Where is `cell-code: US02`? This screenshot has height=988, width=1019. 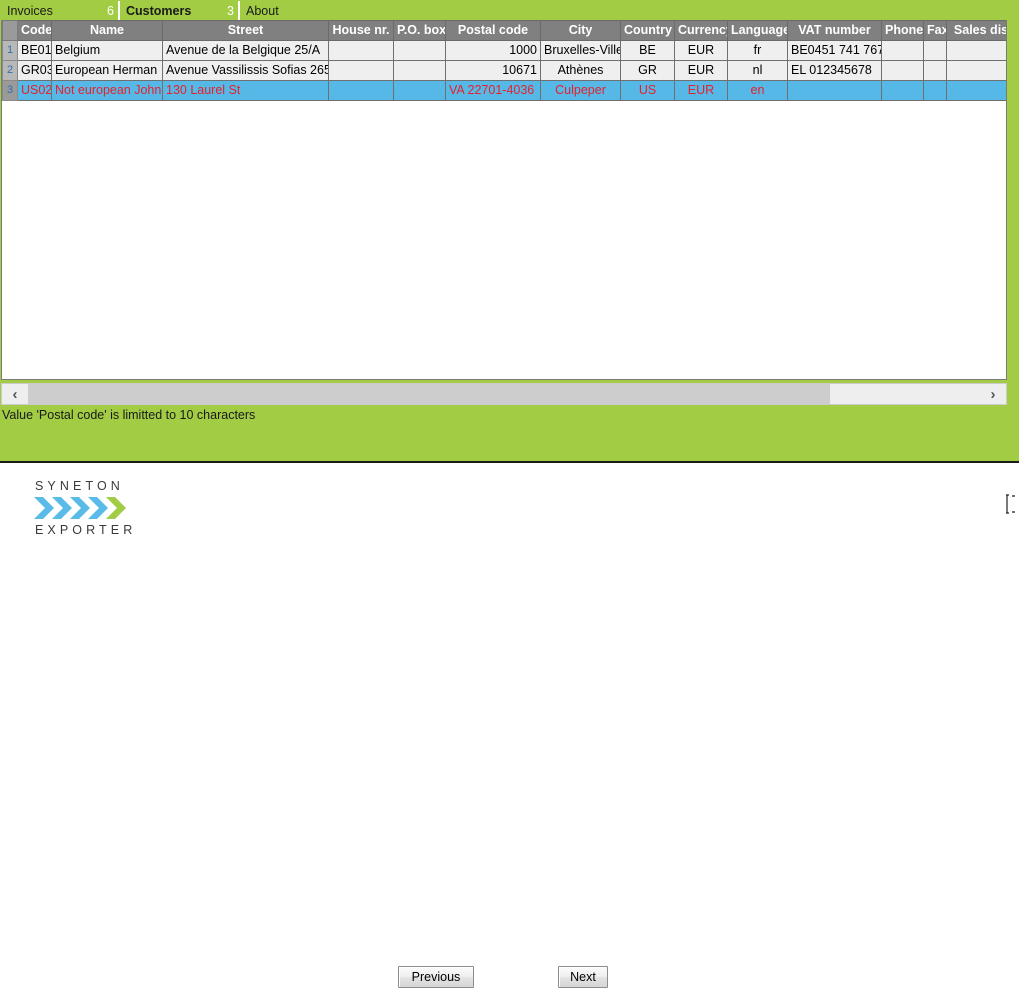
cell-code: US02 is located at coordinates (34, 90).